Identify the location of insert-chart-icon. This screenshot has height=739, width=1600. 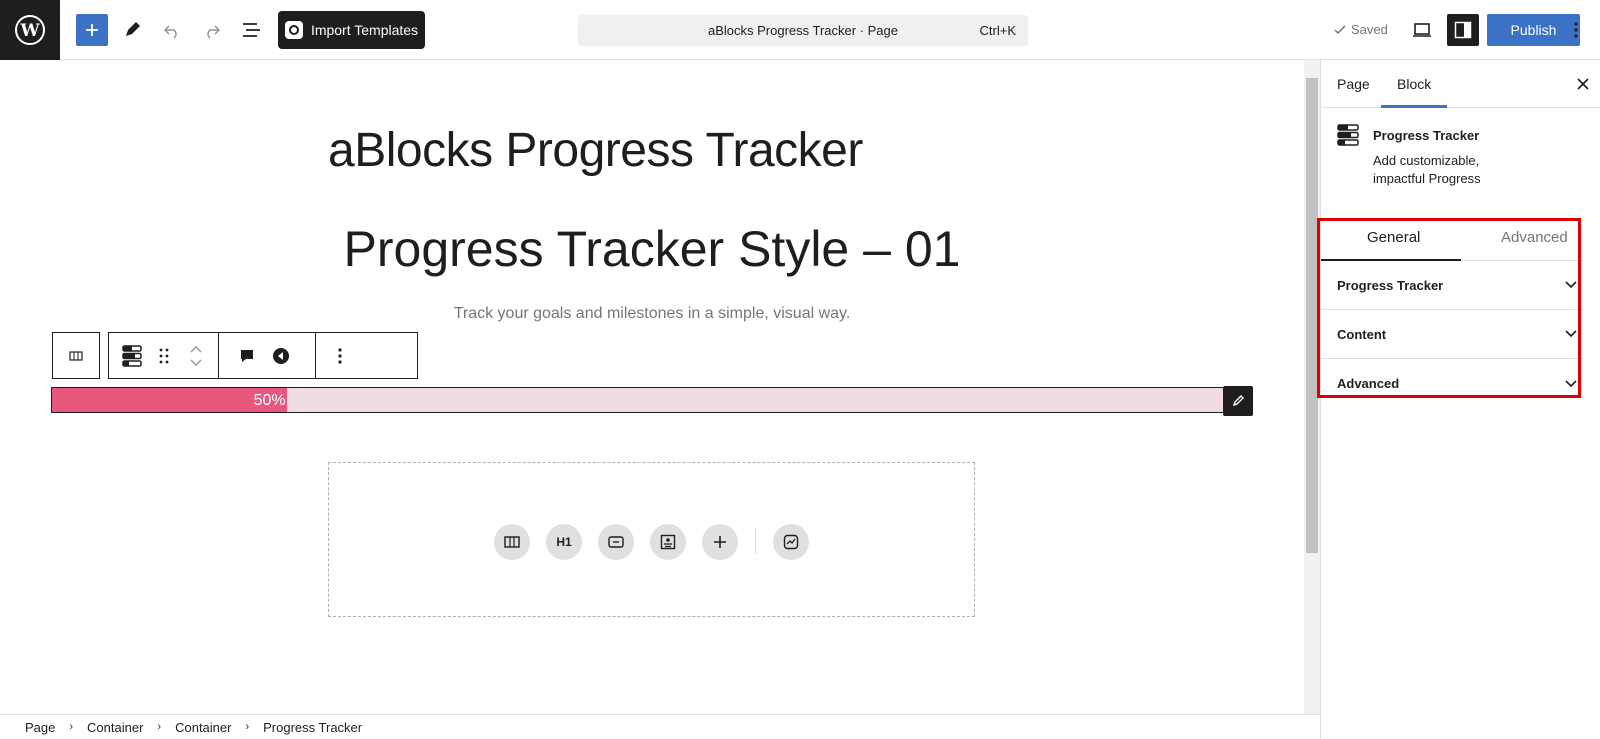
(791, 542).